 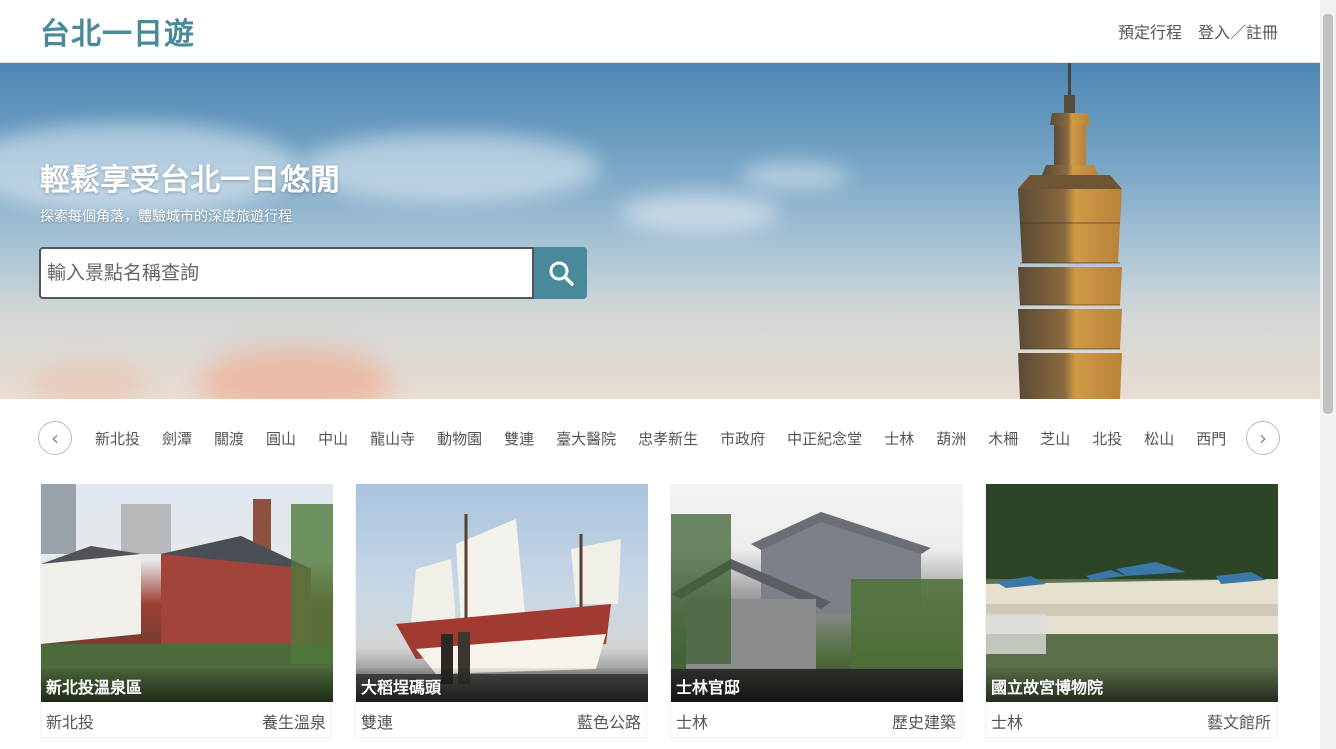 I want to click on attraction-name: 士林官邸, so click(x=817, y=685).